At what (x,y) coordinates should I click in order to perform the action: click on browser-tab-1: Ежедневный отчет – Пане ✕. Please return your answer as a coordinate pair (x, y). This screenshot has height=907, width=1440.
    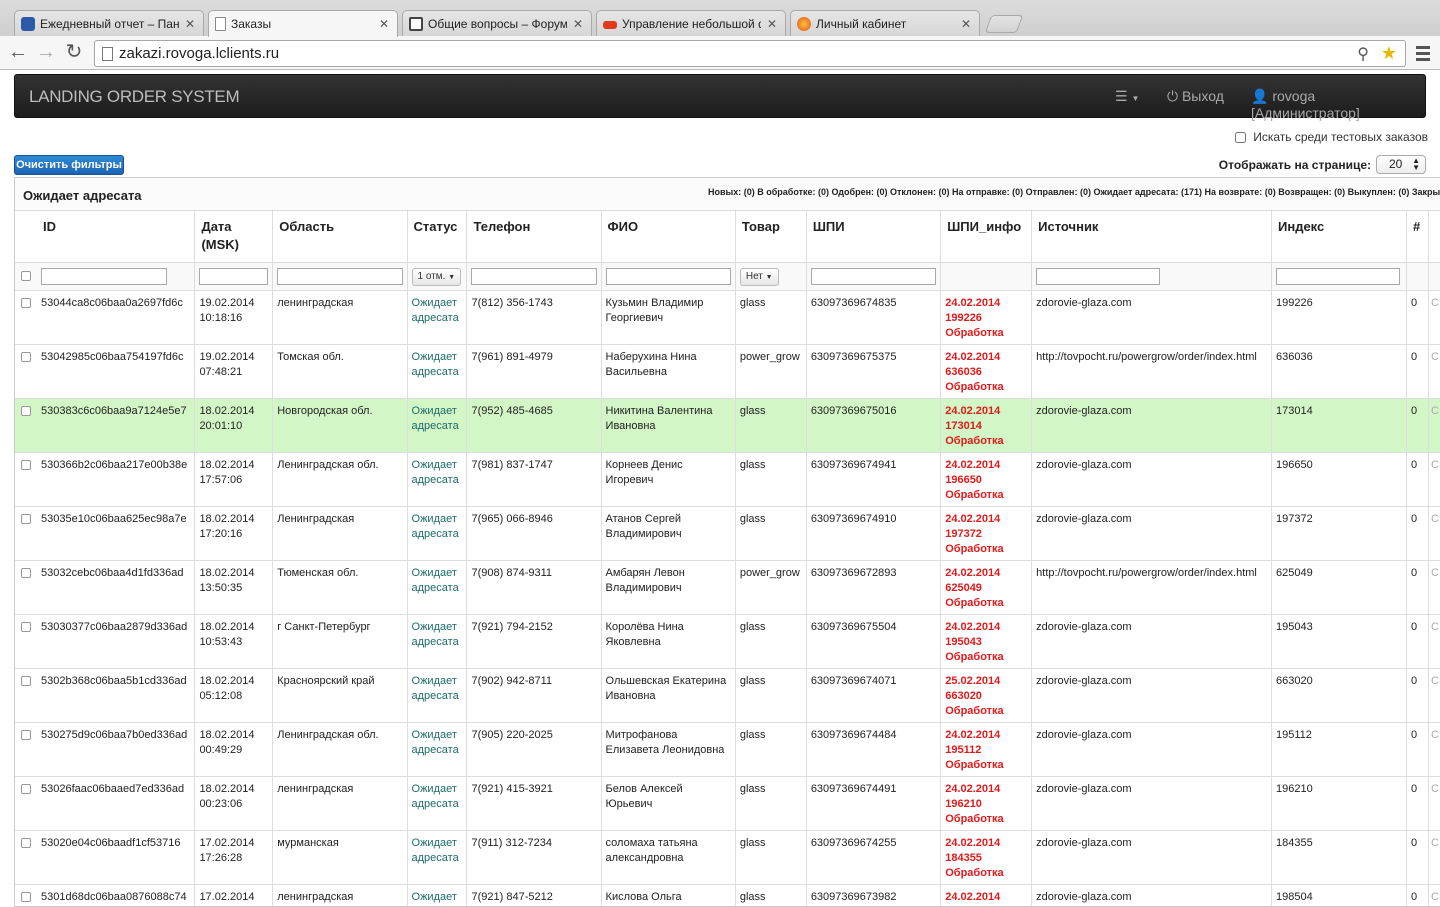
    Looking at the image, I should click on (109, 23).